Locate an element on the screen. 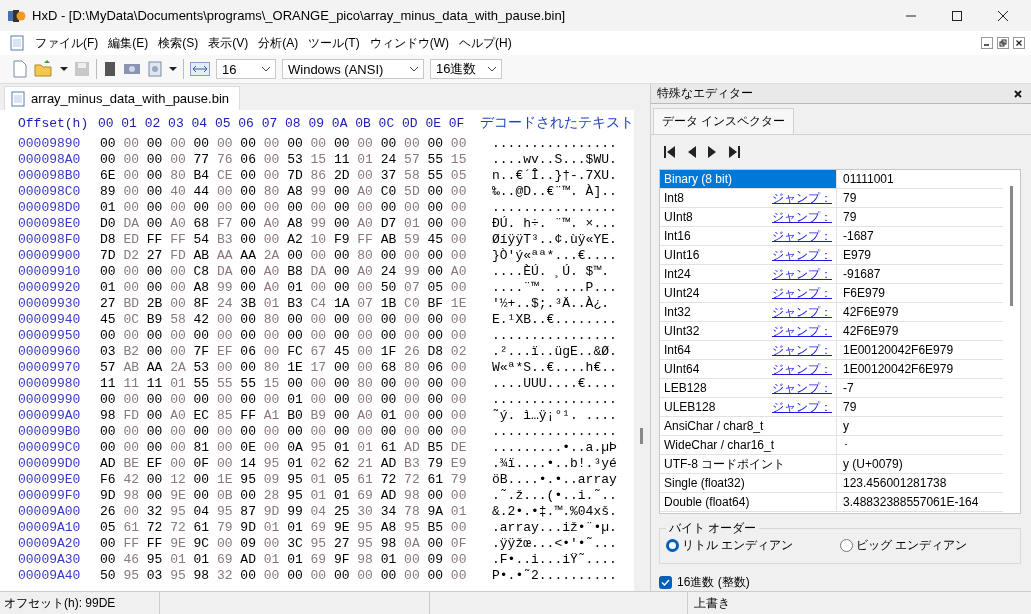 This screenshot has height=614, width=1031. hex-byte: 80 is located at coordinates (182, 176).